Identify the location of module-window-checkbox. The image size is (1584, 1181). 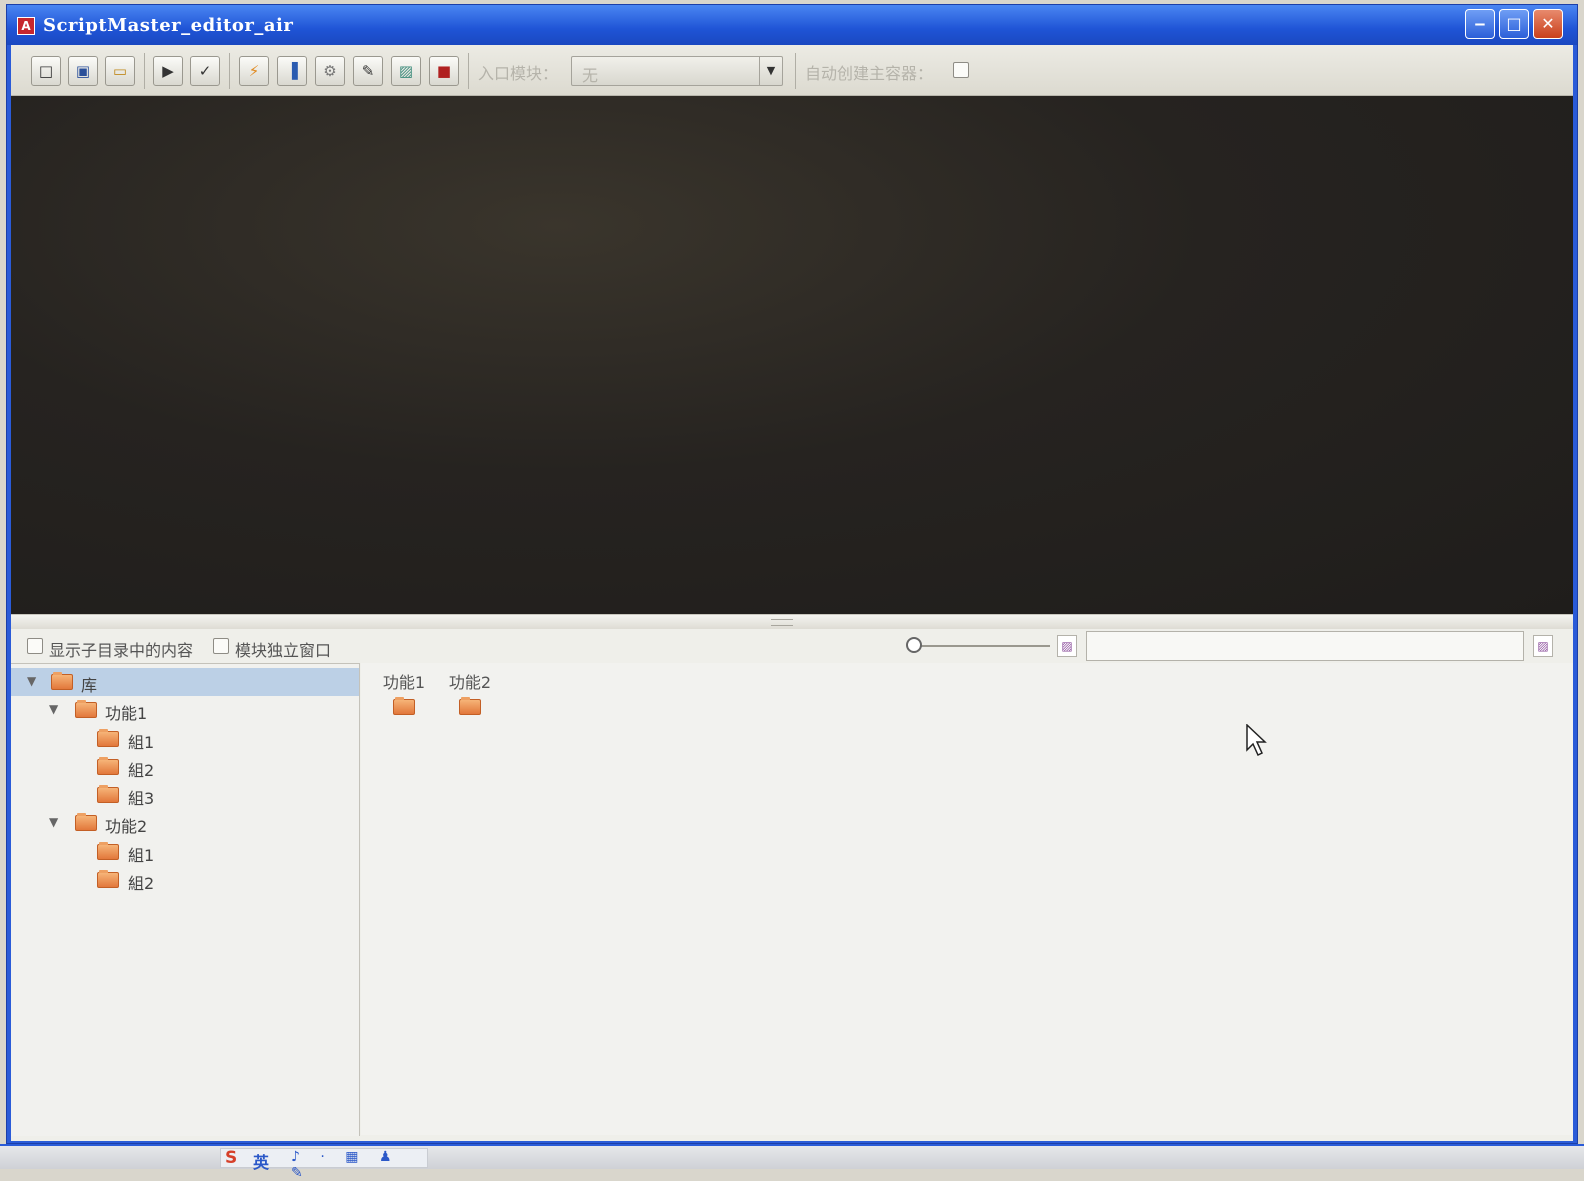
(221, 646).